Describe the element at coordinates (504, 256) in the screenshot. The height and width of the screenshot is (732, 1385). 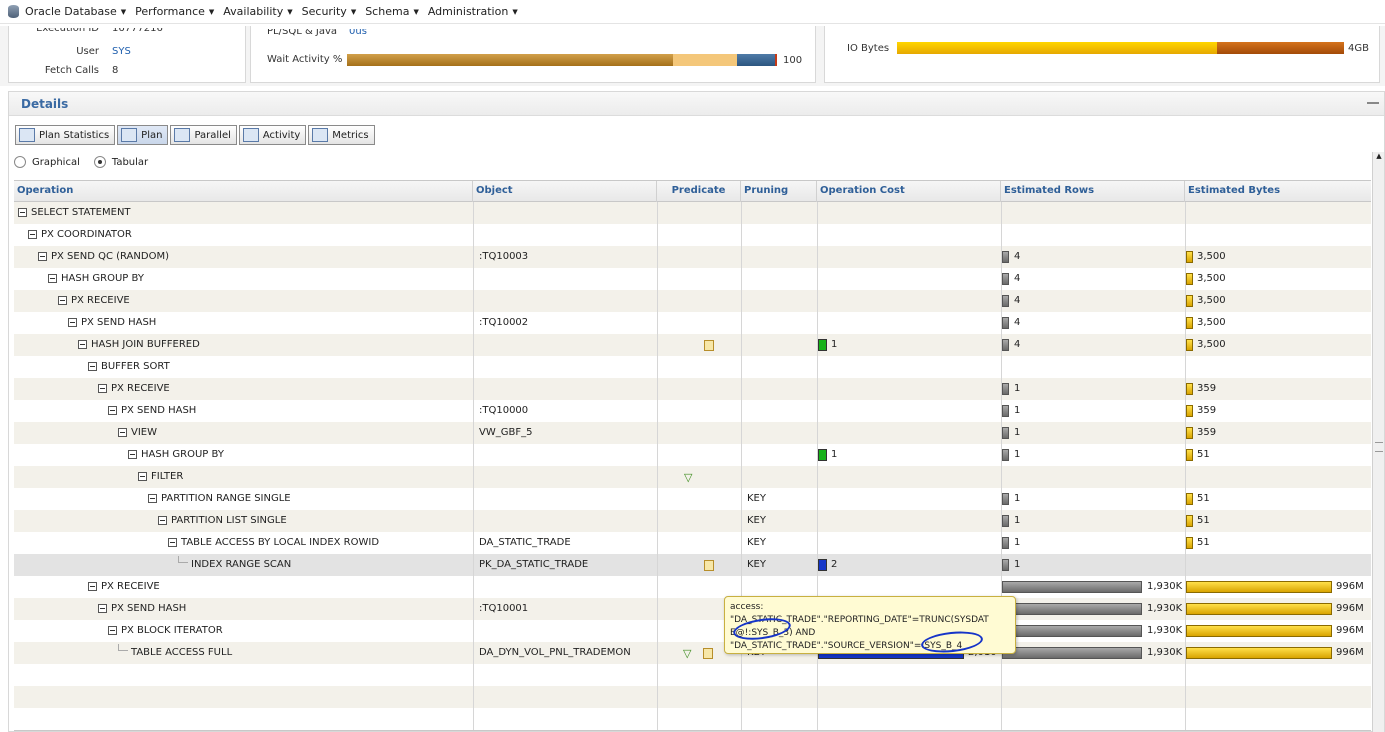
I see `object-cell: :TQ10003` at that location.